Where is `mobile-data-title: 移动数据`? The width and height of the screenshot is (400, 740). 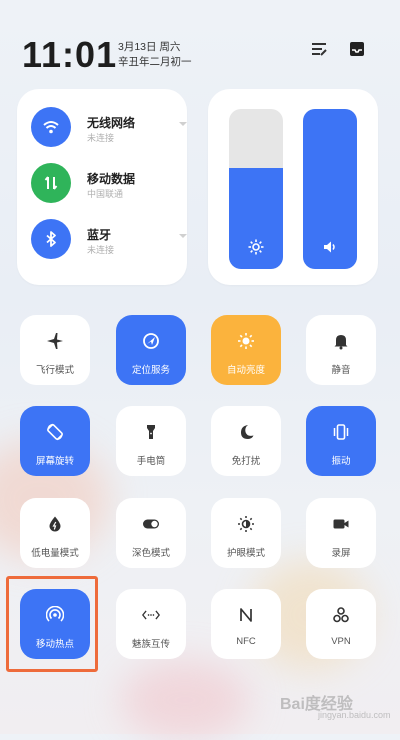
mobile-data-title: 移动数据 is located at coordinates (111, 179).